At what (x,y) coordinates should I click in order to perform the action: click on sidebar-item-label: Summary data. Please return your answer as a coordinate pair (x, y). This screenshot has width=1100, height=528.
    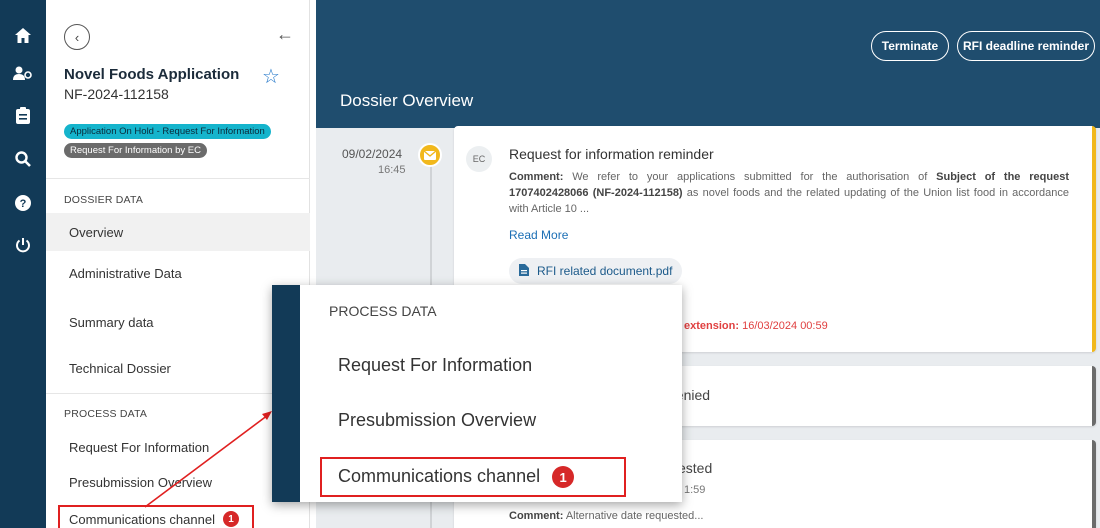
    Looking at the image, I should click on (111, 322).